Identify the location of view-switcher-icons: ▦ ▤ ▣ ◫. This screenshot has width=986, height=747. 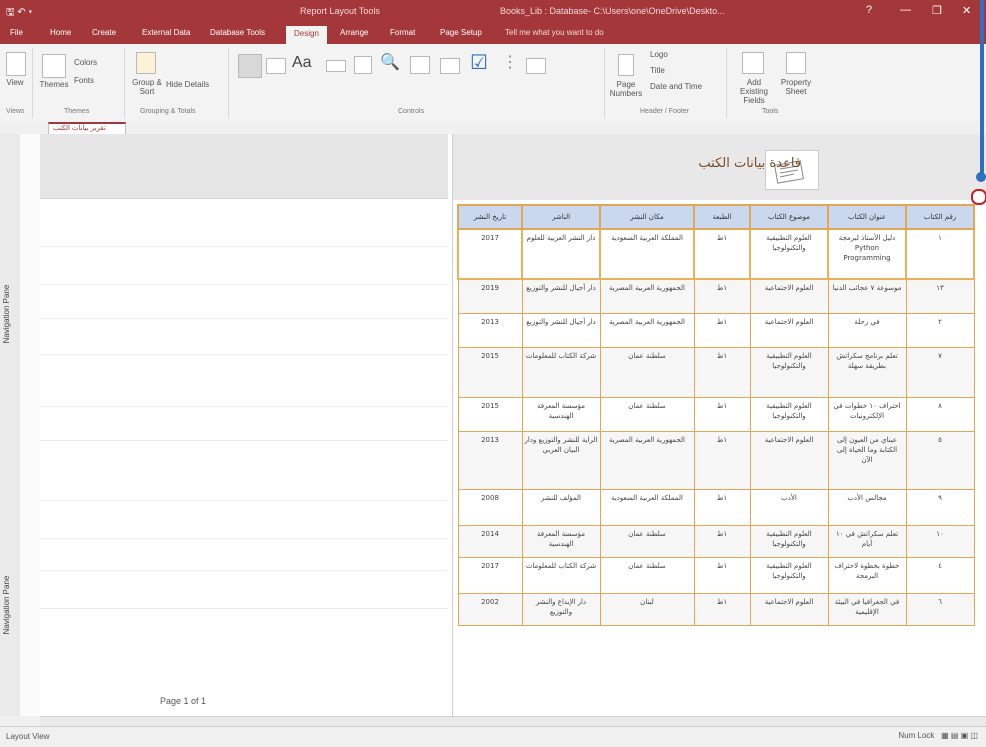
(957, 735).